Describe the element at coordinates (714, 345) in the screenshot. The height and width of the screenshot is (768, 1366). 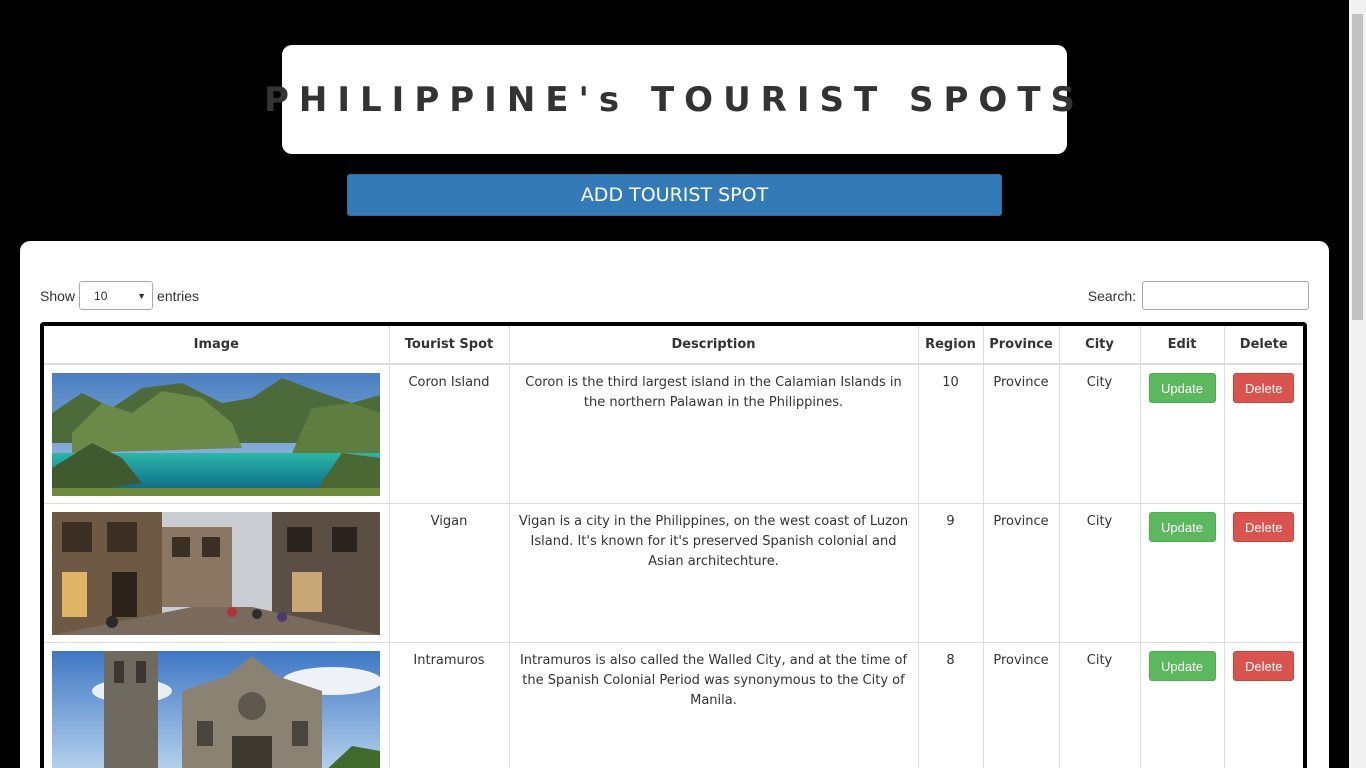
I see `column-header-description: Description` at that location.